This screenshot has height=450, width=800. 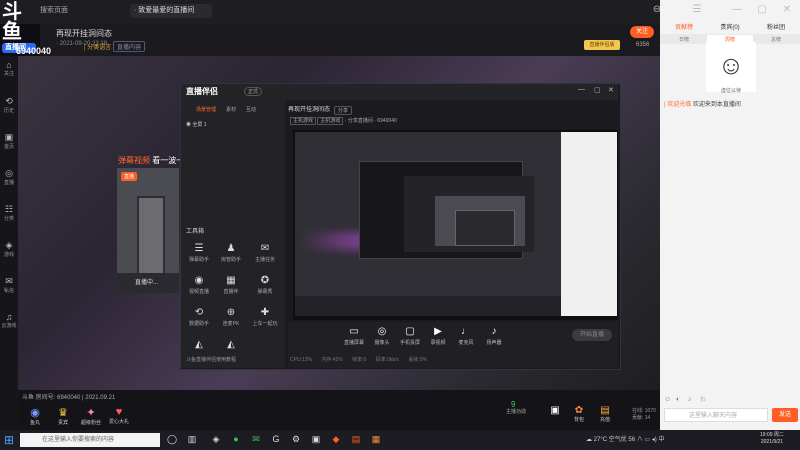 What do you see at coordinates (9, 440) in the screenshot?
I see `windows-start-icon: ⊞` at bounding box center [9, 440].